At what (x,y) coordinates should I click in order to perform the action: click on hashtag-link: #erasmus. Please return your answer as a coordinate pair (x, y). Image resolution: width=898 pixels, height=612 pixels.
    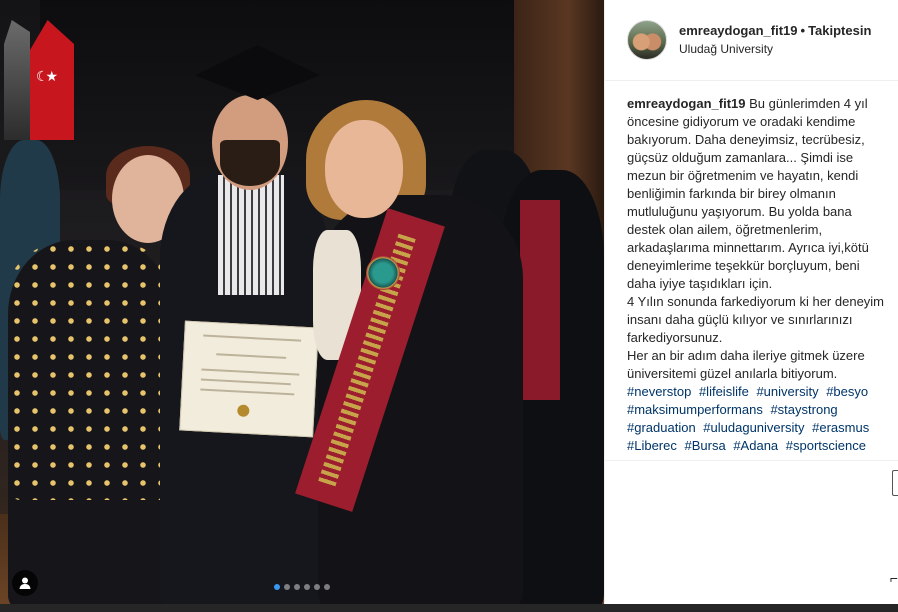
    Looking at the image, I should click on (840, 427).